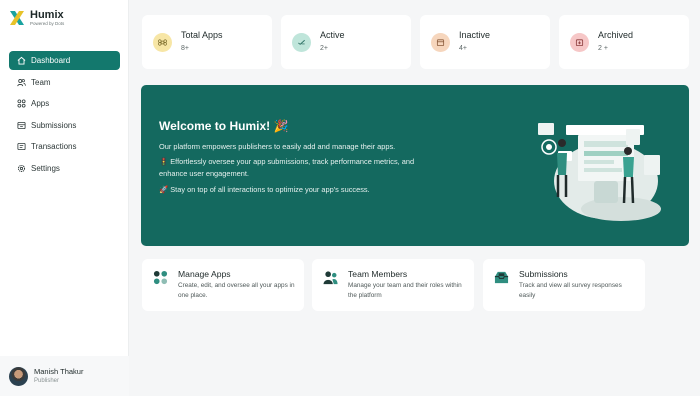  Describe the element at coordinates (64, 82) in the screenshot. I see `sidebar-item-team: Team` at that location.